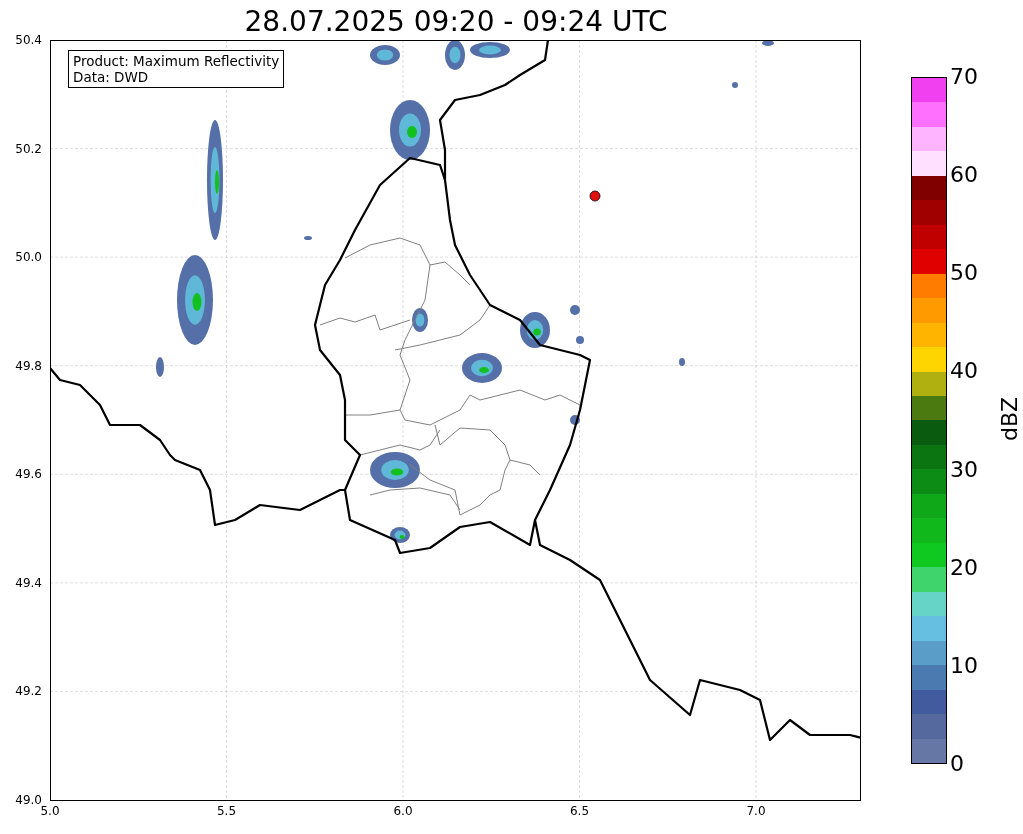  I want to click on y-tick-label: 49.0, so click(28, 800).